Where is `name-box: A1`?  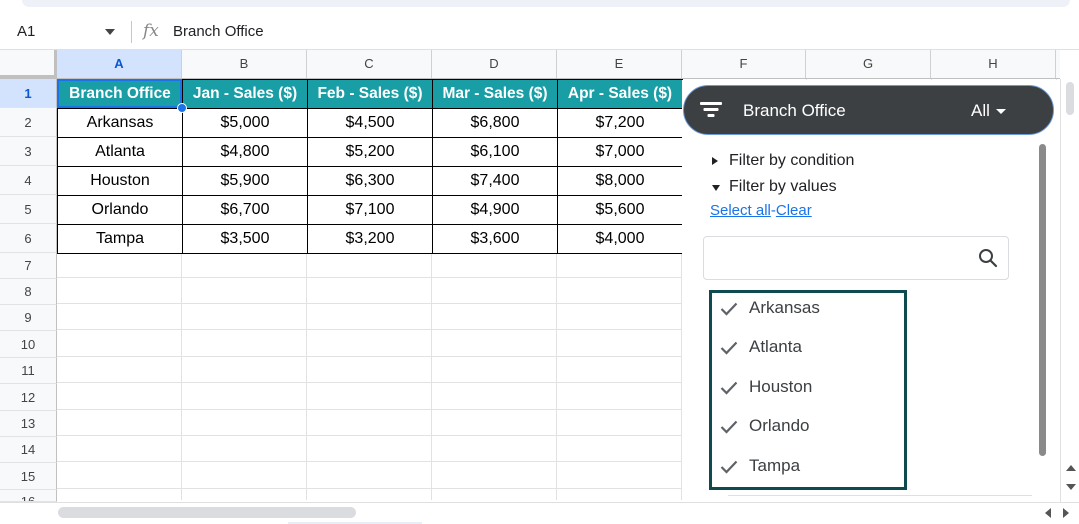
name-box: A1 is located at coordinates (26, 31).